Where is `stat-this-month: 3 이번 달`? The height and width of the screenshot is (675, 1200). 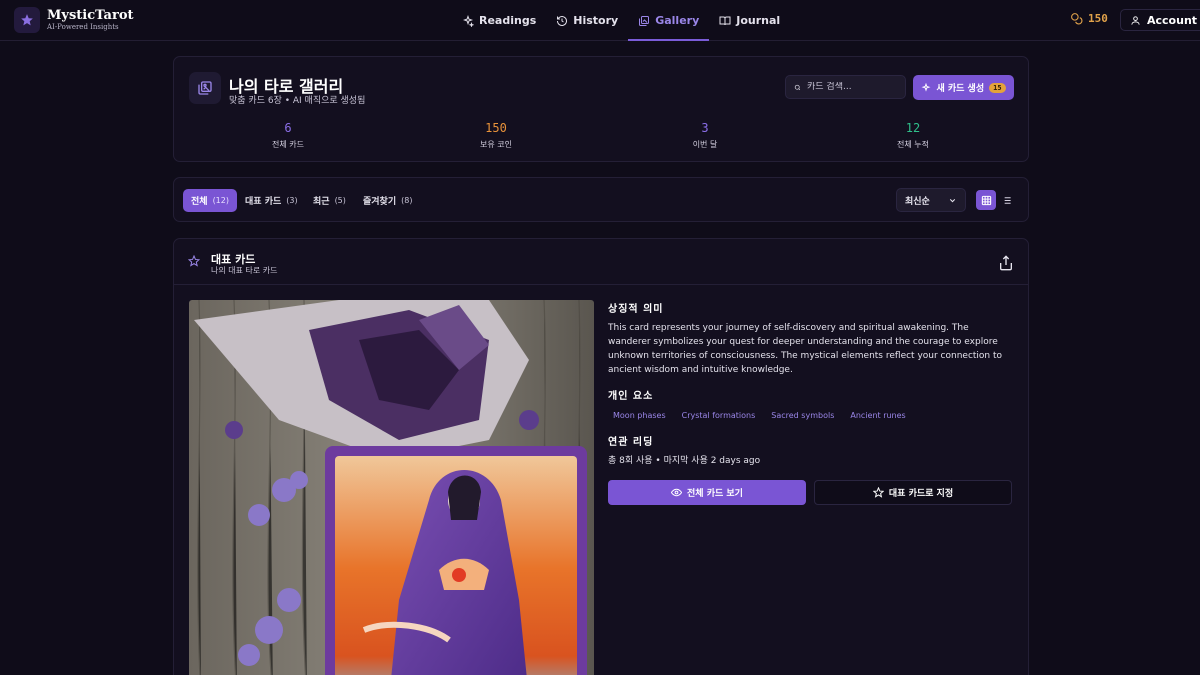 stat-this-month: 3 이번 달 is located at coordinates (705, 135).